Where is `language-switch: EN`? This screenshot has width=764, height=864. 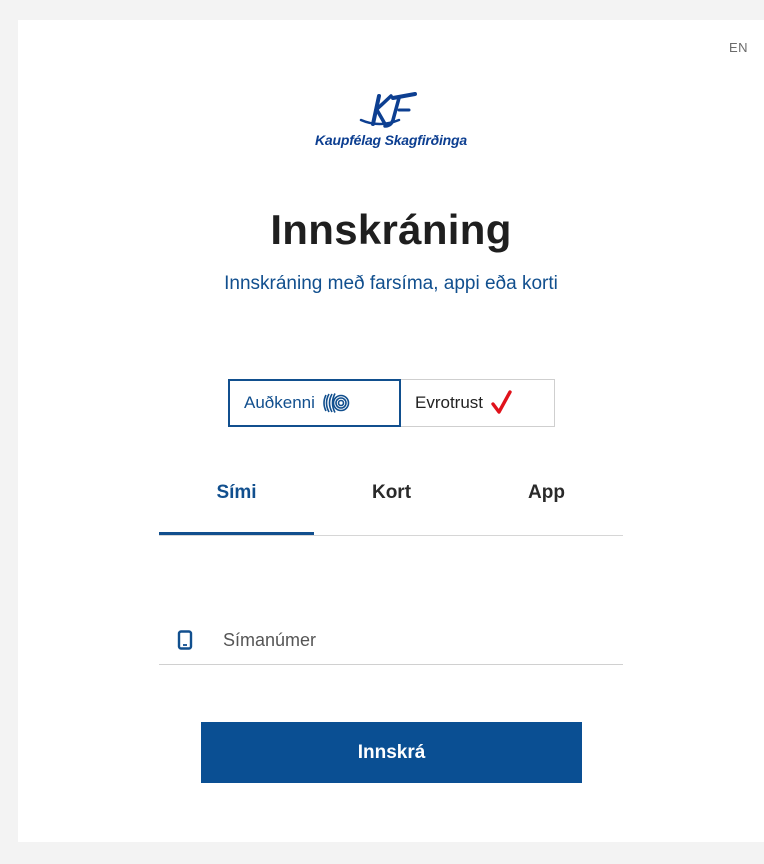
language-switch: EN is located at coordinates (738, 47).